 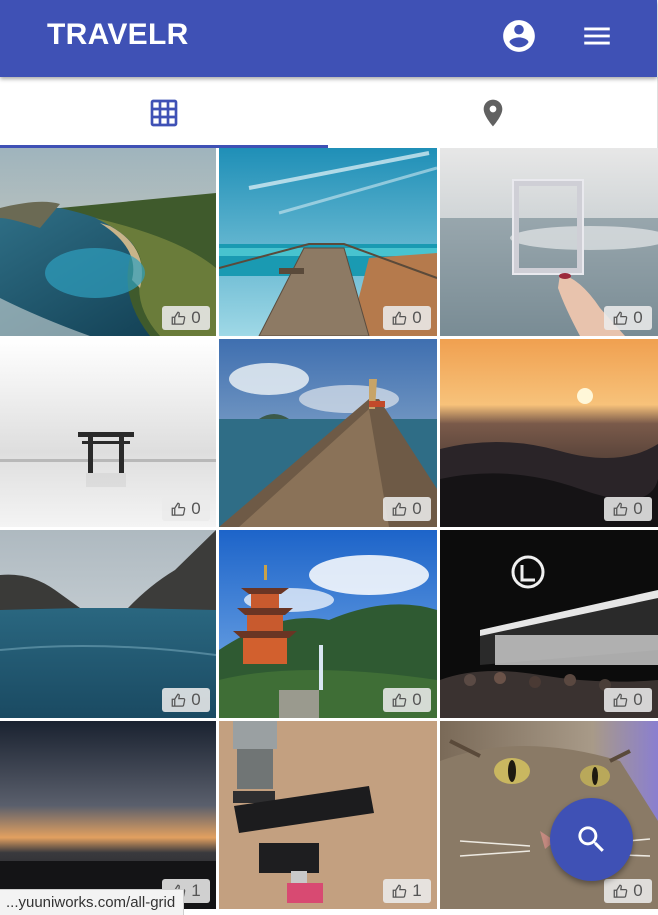 What do you see at coordinates (328, 38) in the screenshot?
I see `app-bar: TRAVELR` at bounding box center [328, 38].